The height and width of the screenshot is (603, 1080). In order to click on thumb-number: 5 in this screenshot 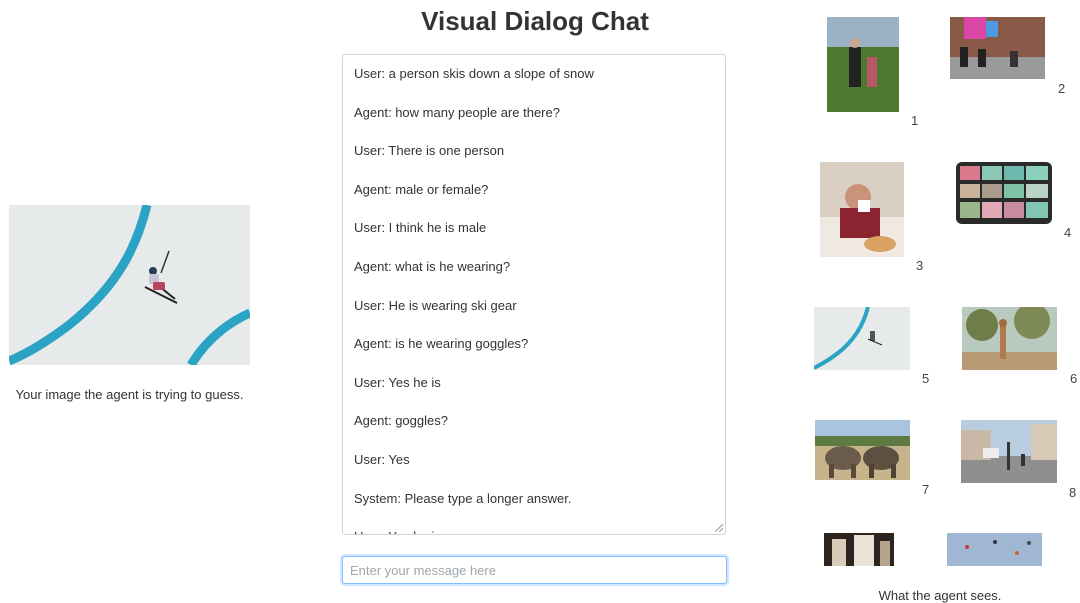, I will do `click(926, 378)`.